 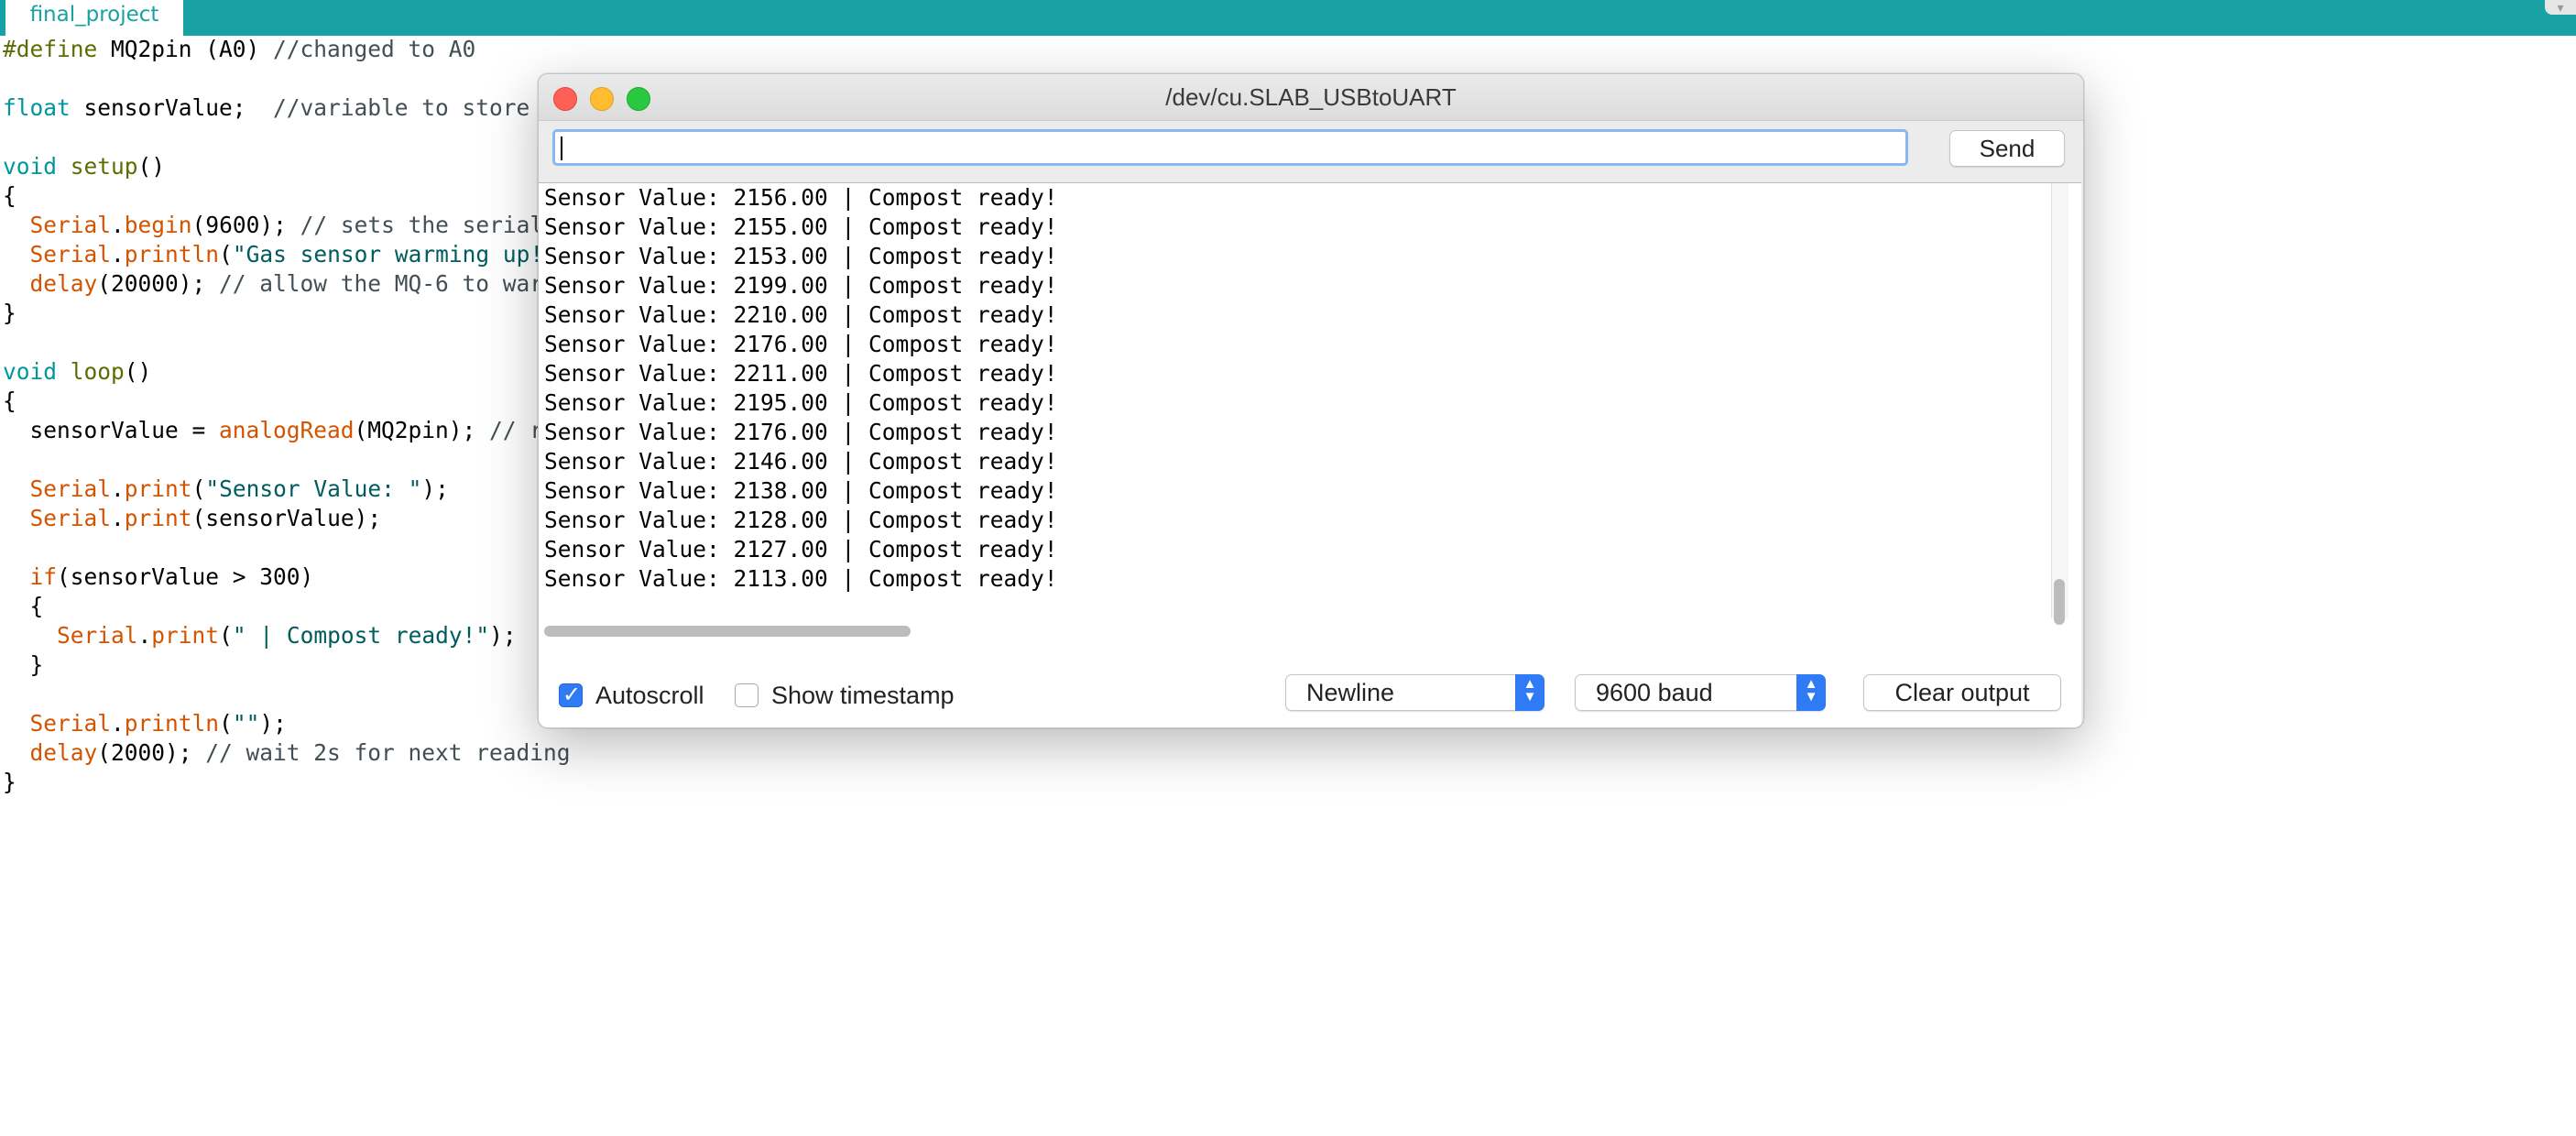 I want to click on line-ending-select: Newline ▲ ▼, so click(x=1415, y=692).